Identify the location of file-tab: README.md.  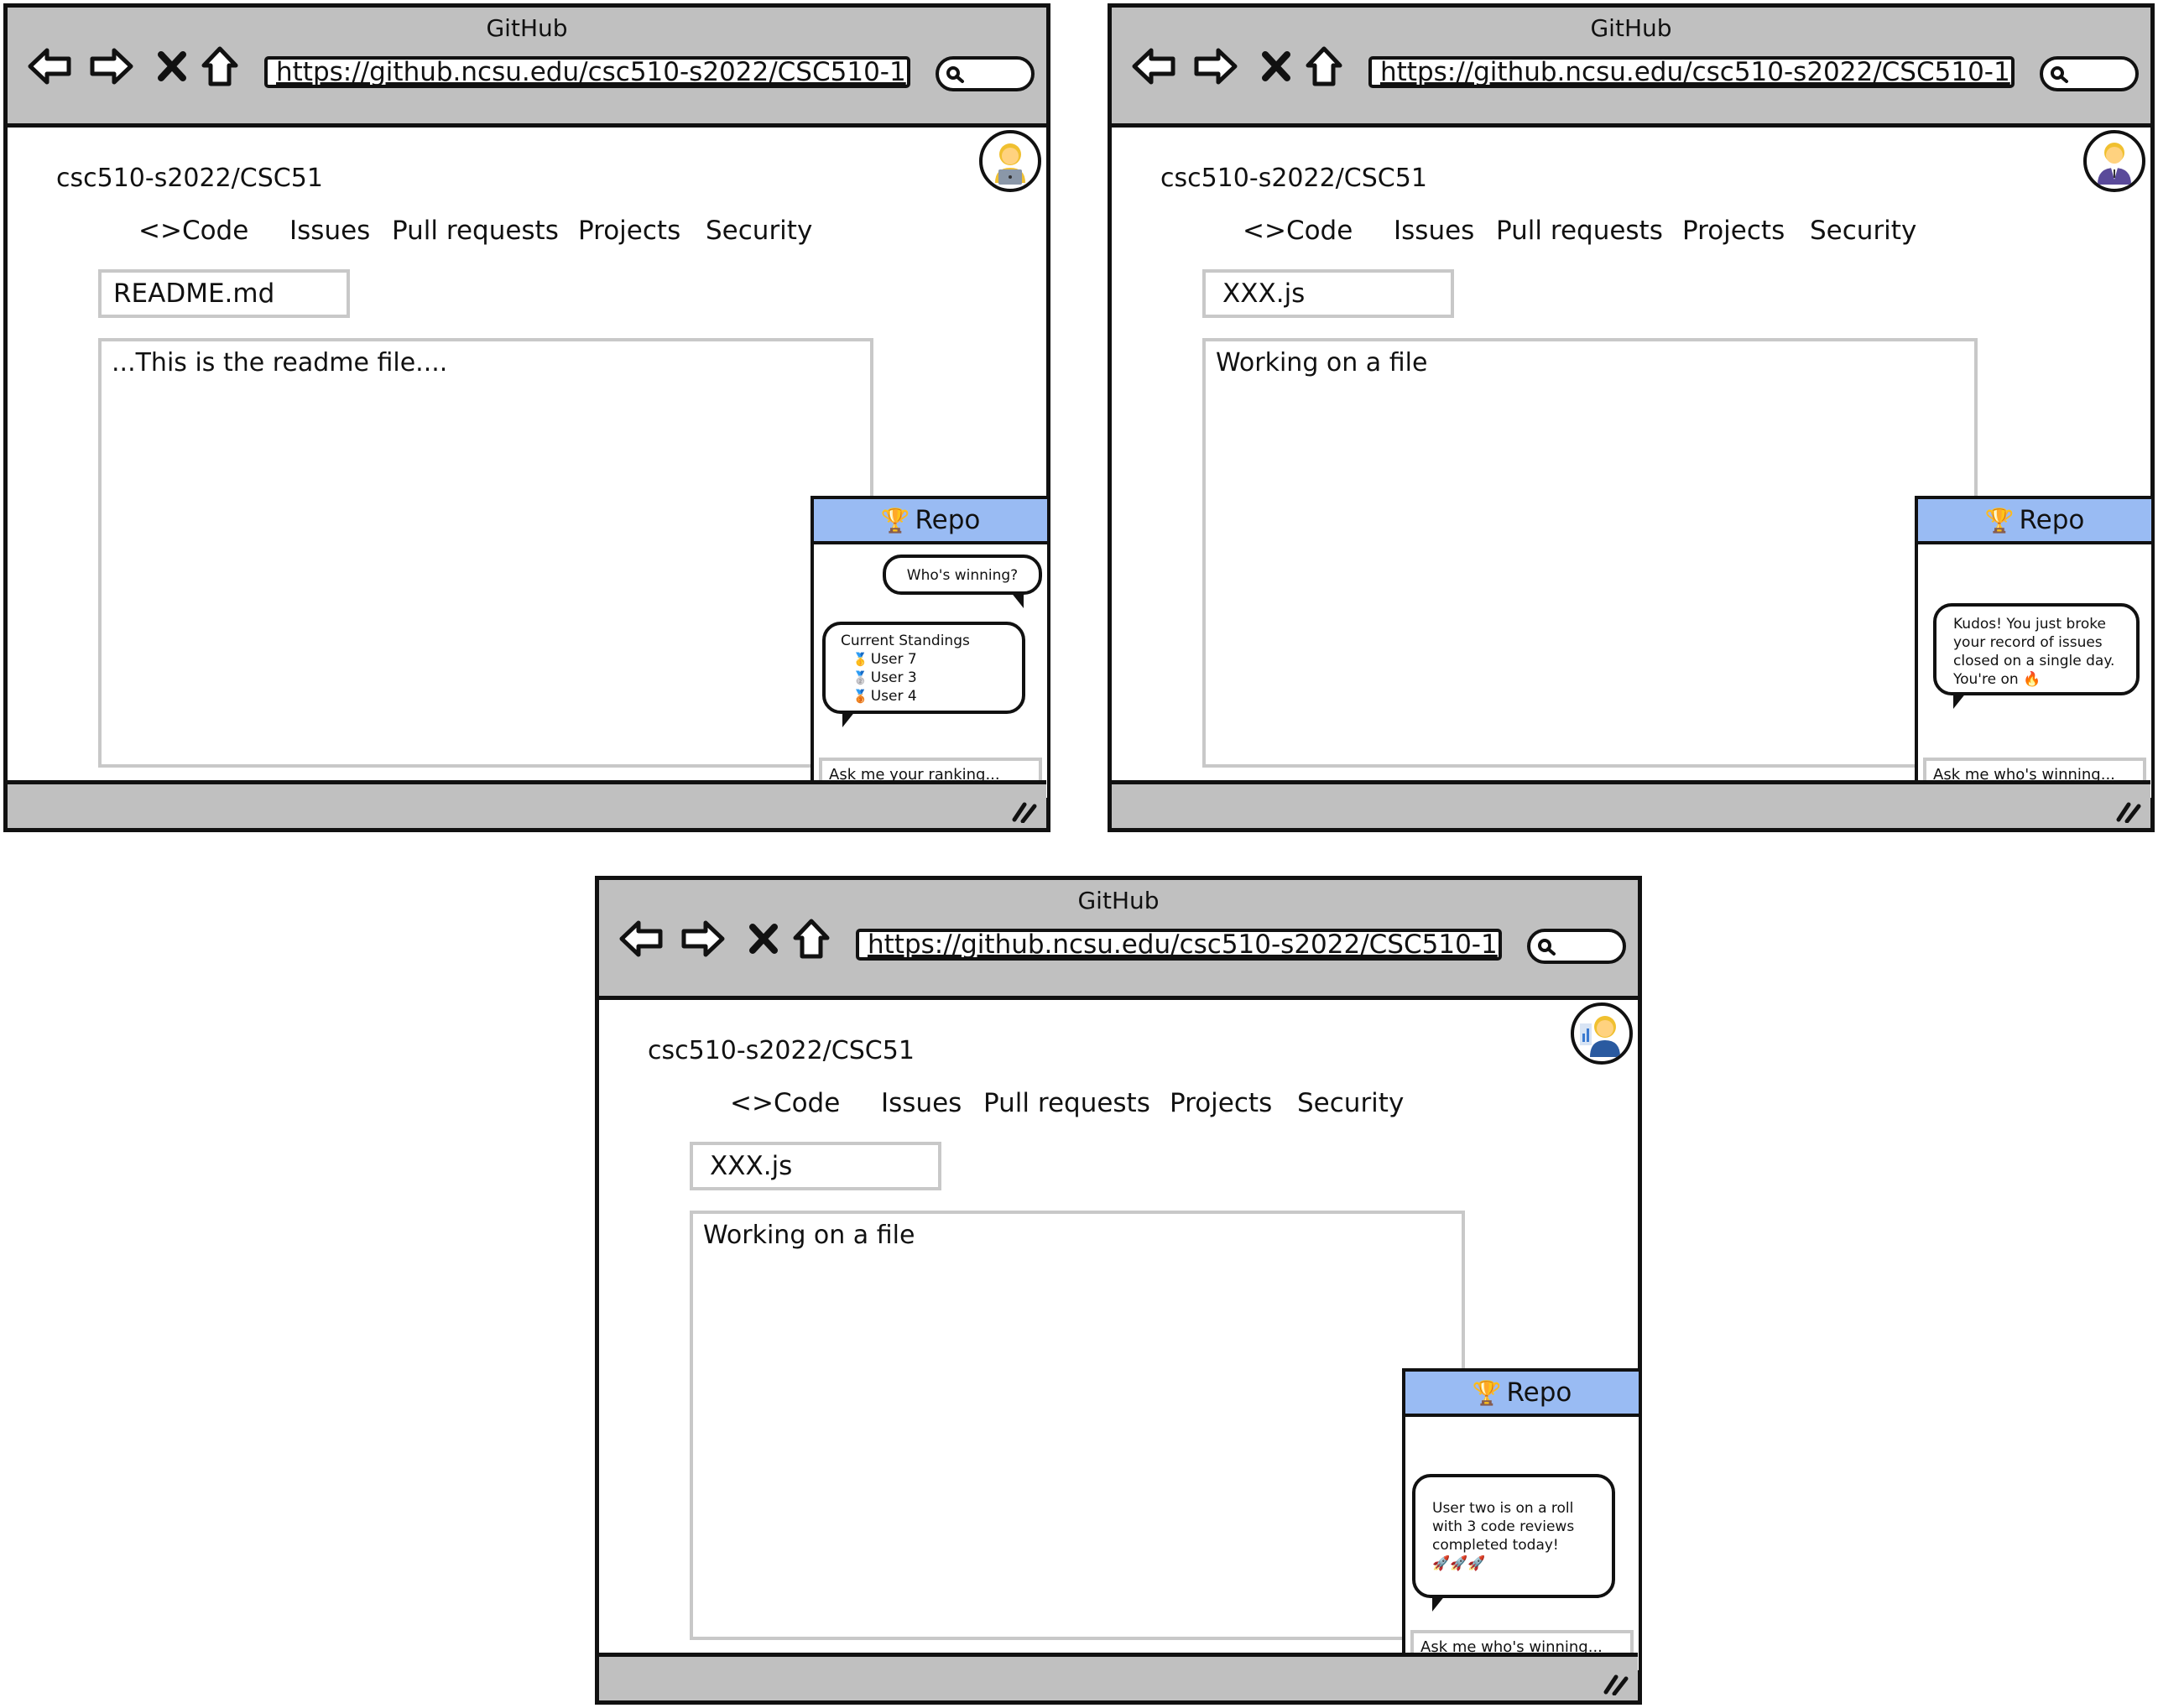
(224, 293).